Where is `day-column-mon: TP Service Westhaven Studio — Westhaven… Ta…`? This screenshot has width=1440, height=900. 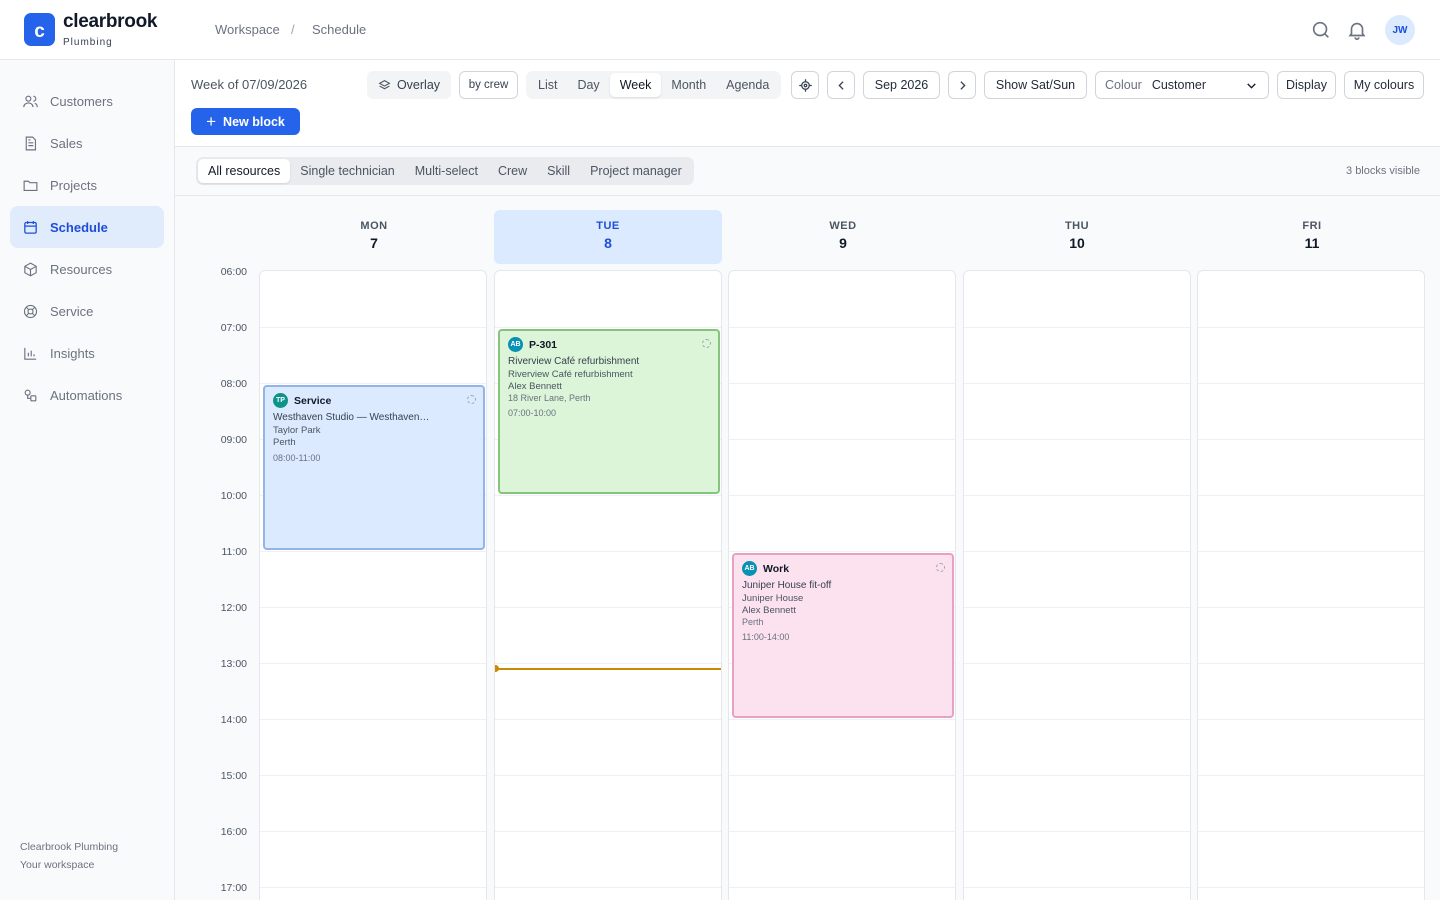
day-column-mon: TP Service Westhaven Studio — Westhaven… Ta… is located at coordinates (373, 585).